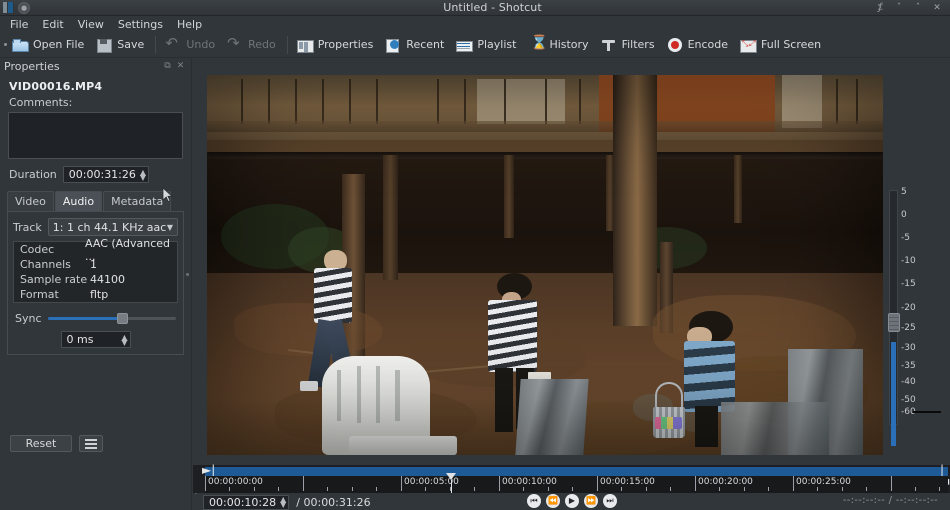  I want to click on duration-label: Duration, so click(33, 174).